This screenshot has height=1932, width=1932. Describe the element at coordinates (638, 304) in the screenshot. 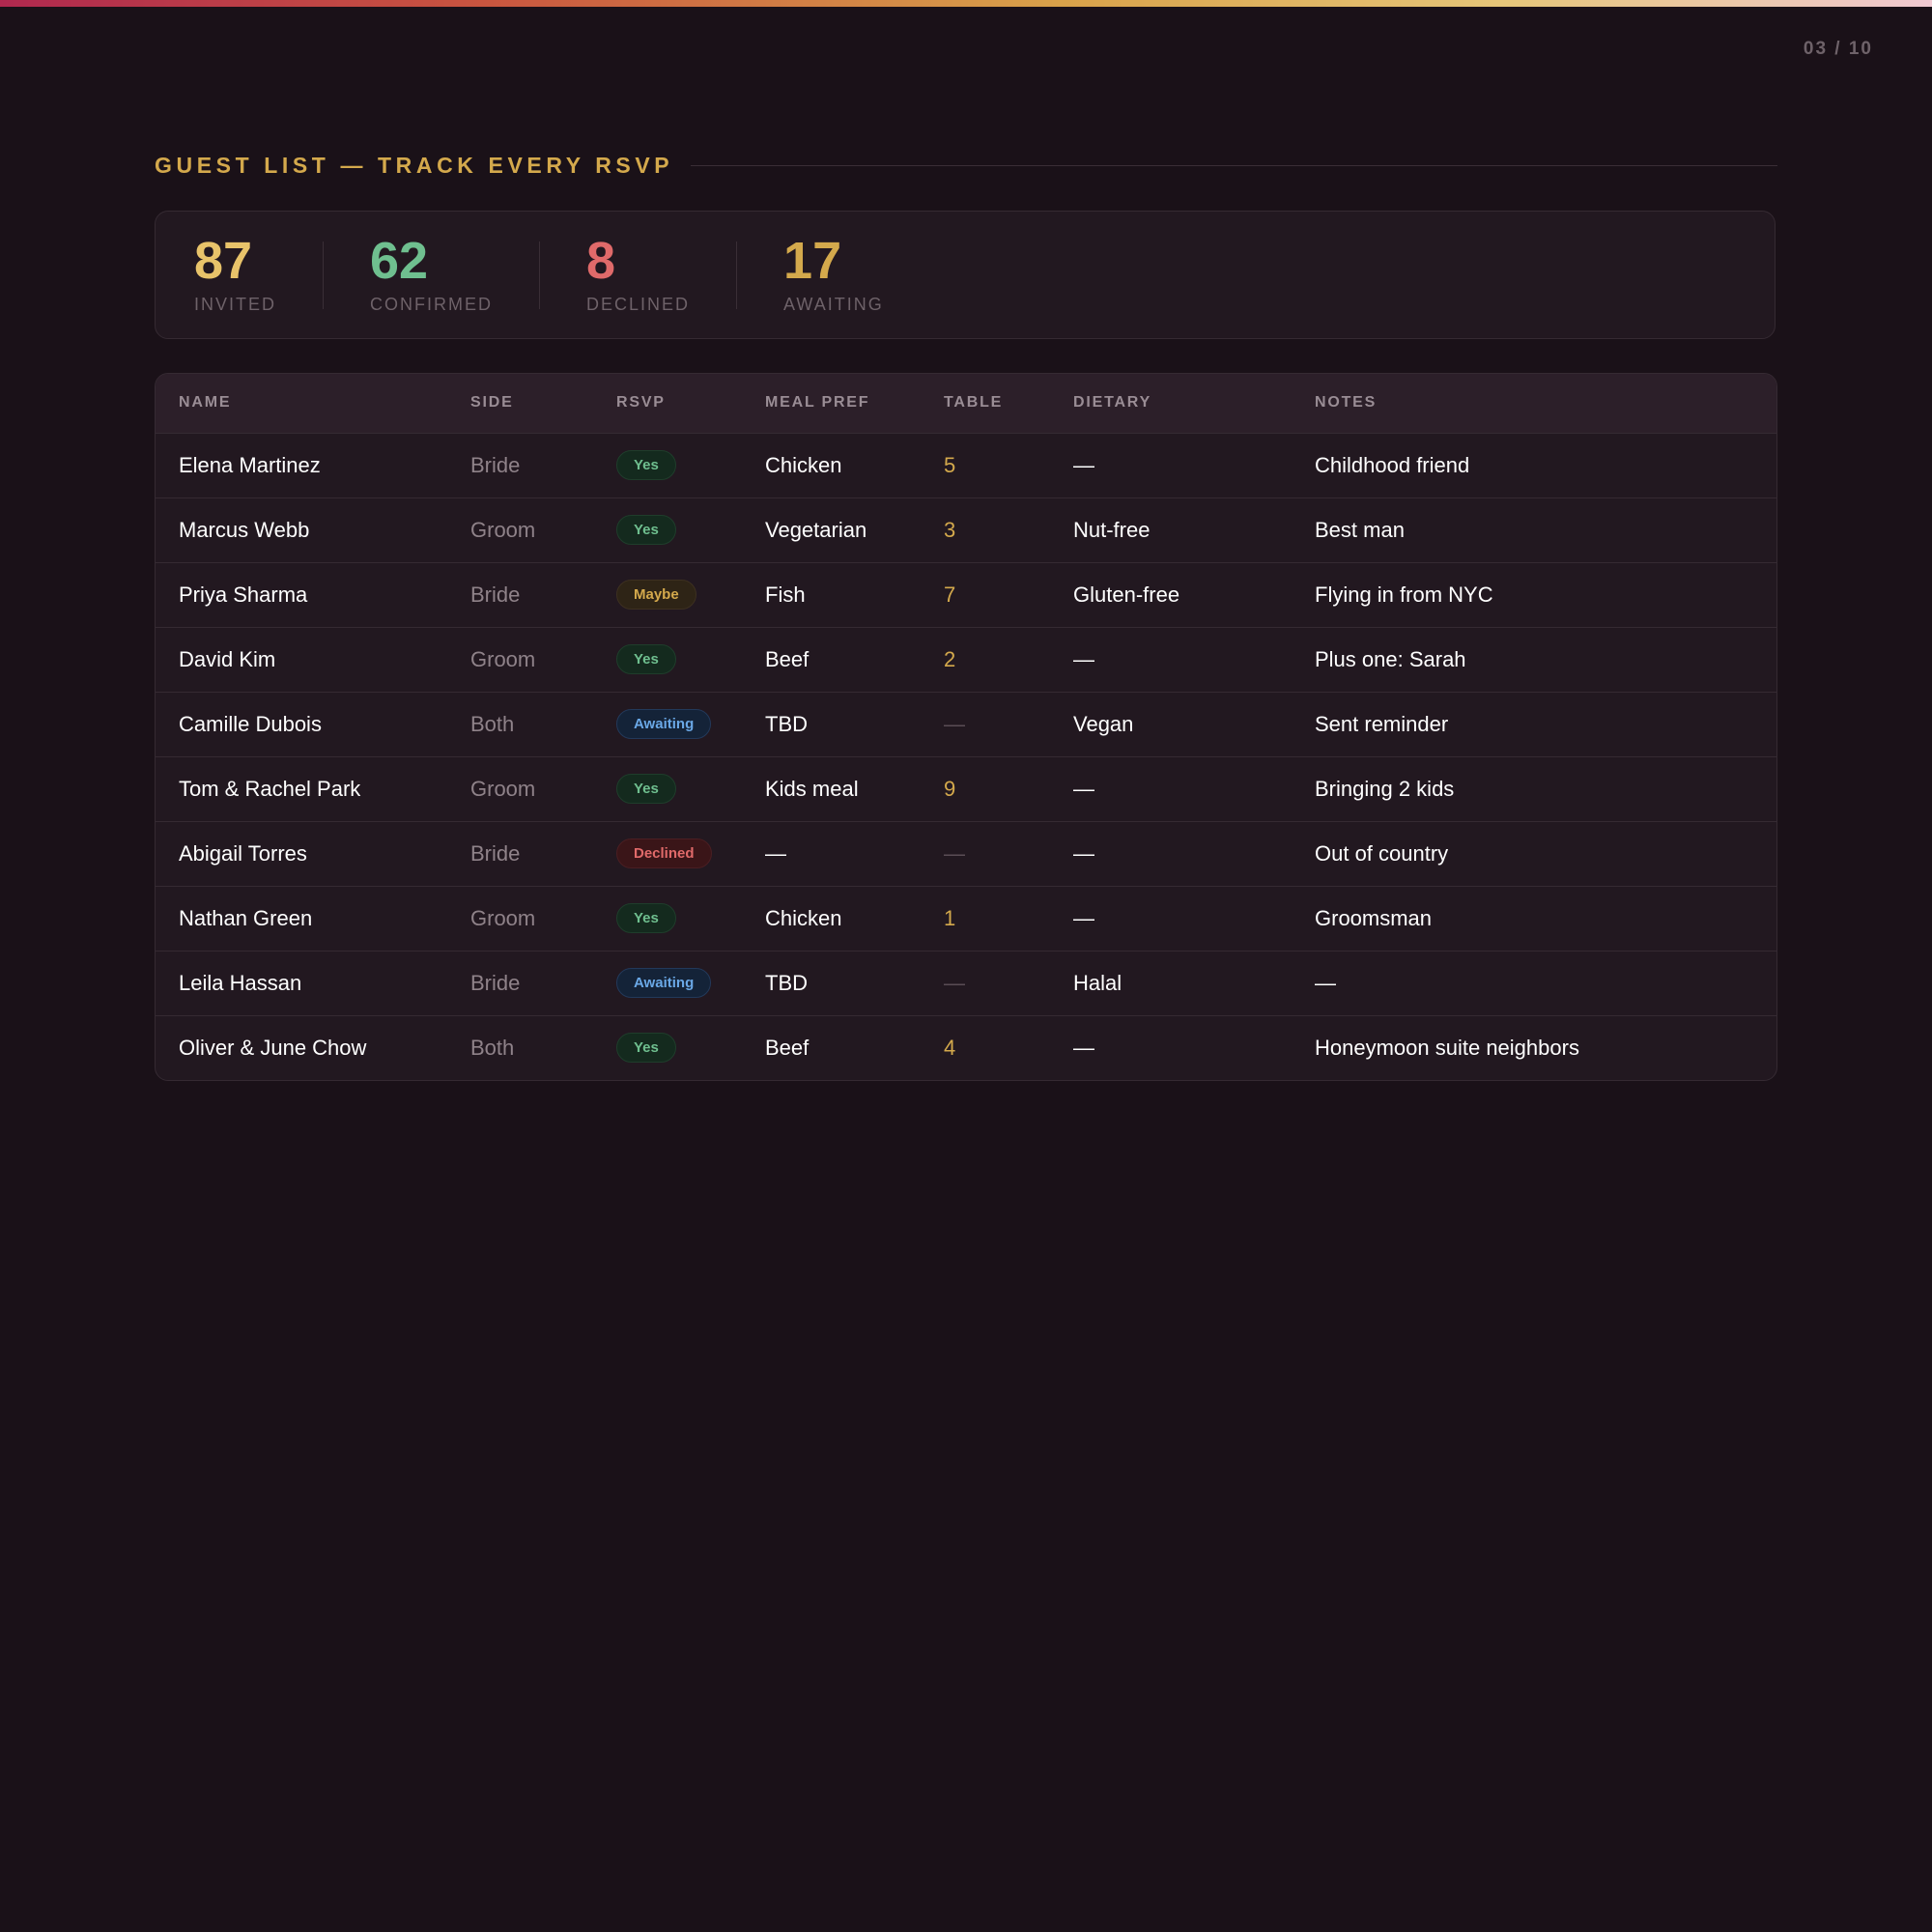

I see `stat-declined-label: DECLINED` at that location.